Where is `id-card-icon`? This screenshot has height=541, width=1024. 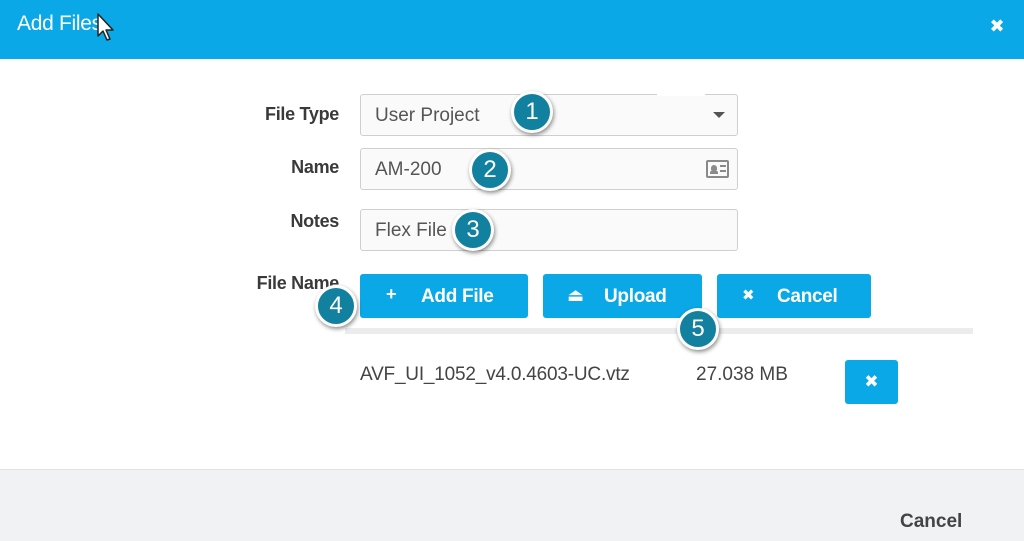
id-card-icon is located at coordinates (717, 169).